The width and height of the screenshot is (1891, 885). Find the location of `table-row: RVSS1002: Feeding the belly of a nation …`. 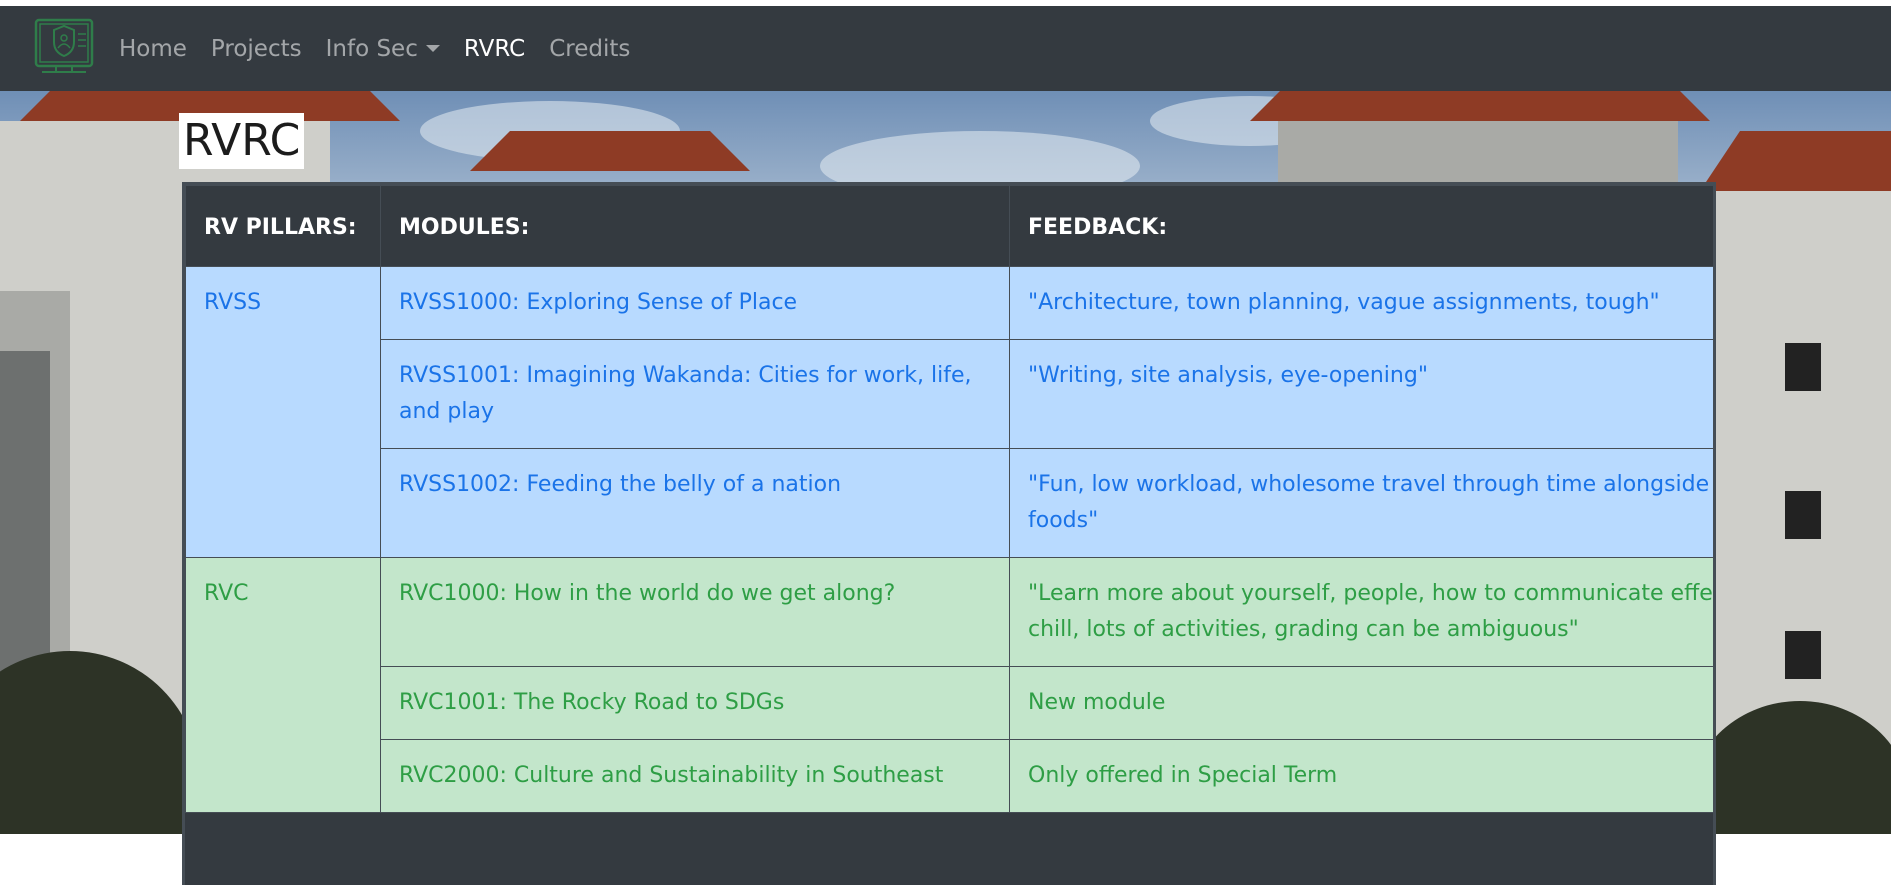

table-row: RVSS1002: Feeding the belly of a nation … is located at coordinates (949, 503).